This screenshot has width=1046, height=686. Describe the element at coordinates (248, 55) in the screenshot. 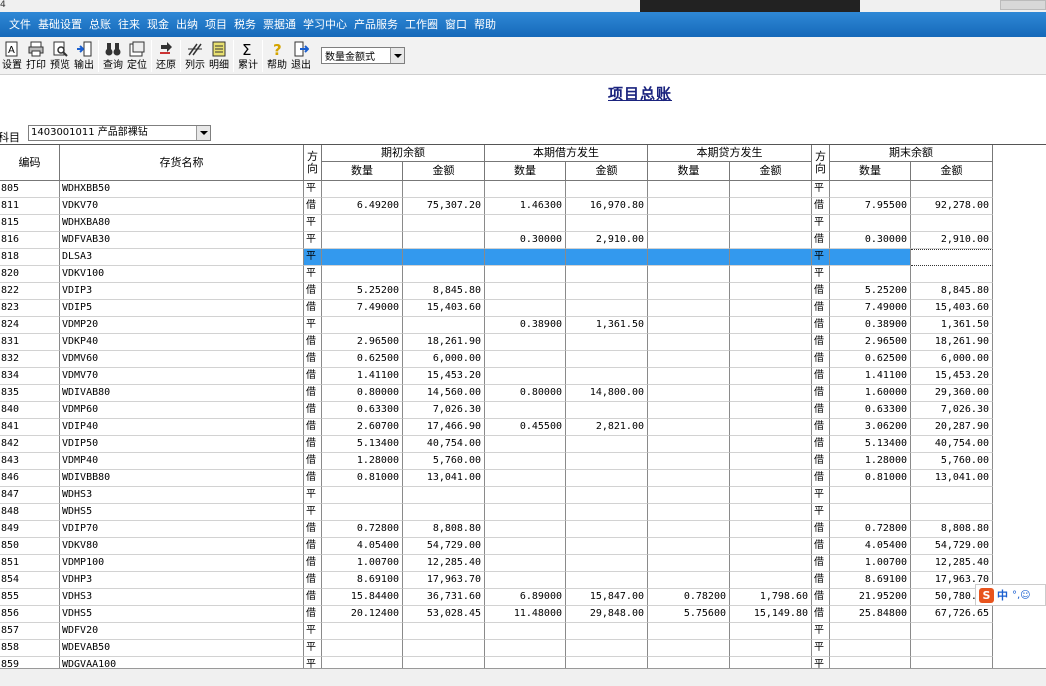

I see `sigma-button: Σ 累计` at that location.